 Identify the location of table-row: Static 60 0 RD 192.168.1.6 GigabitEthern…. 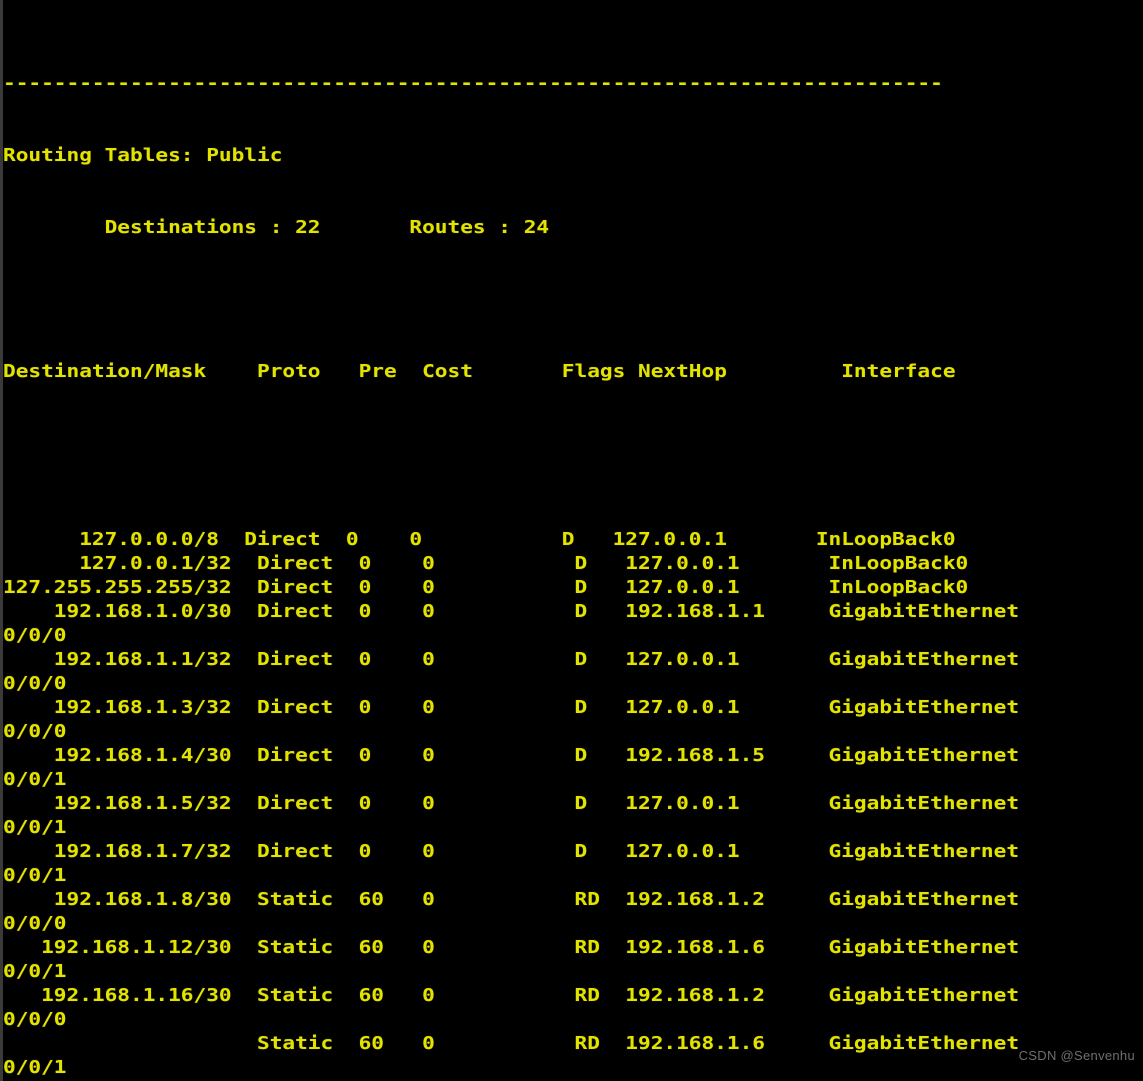
(511, 1044).